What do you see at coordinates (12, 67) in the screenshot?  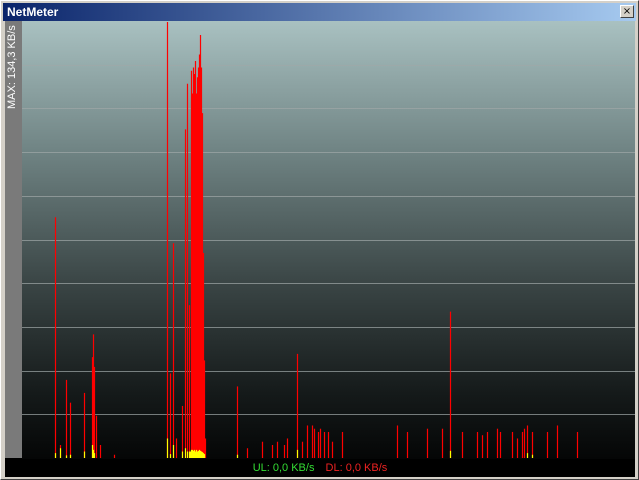 I see `max-value-label: MAX: 134,3 KB/s` at bounding box center [12, 67].